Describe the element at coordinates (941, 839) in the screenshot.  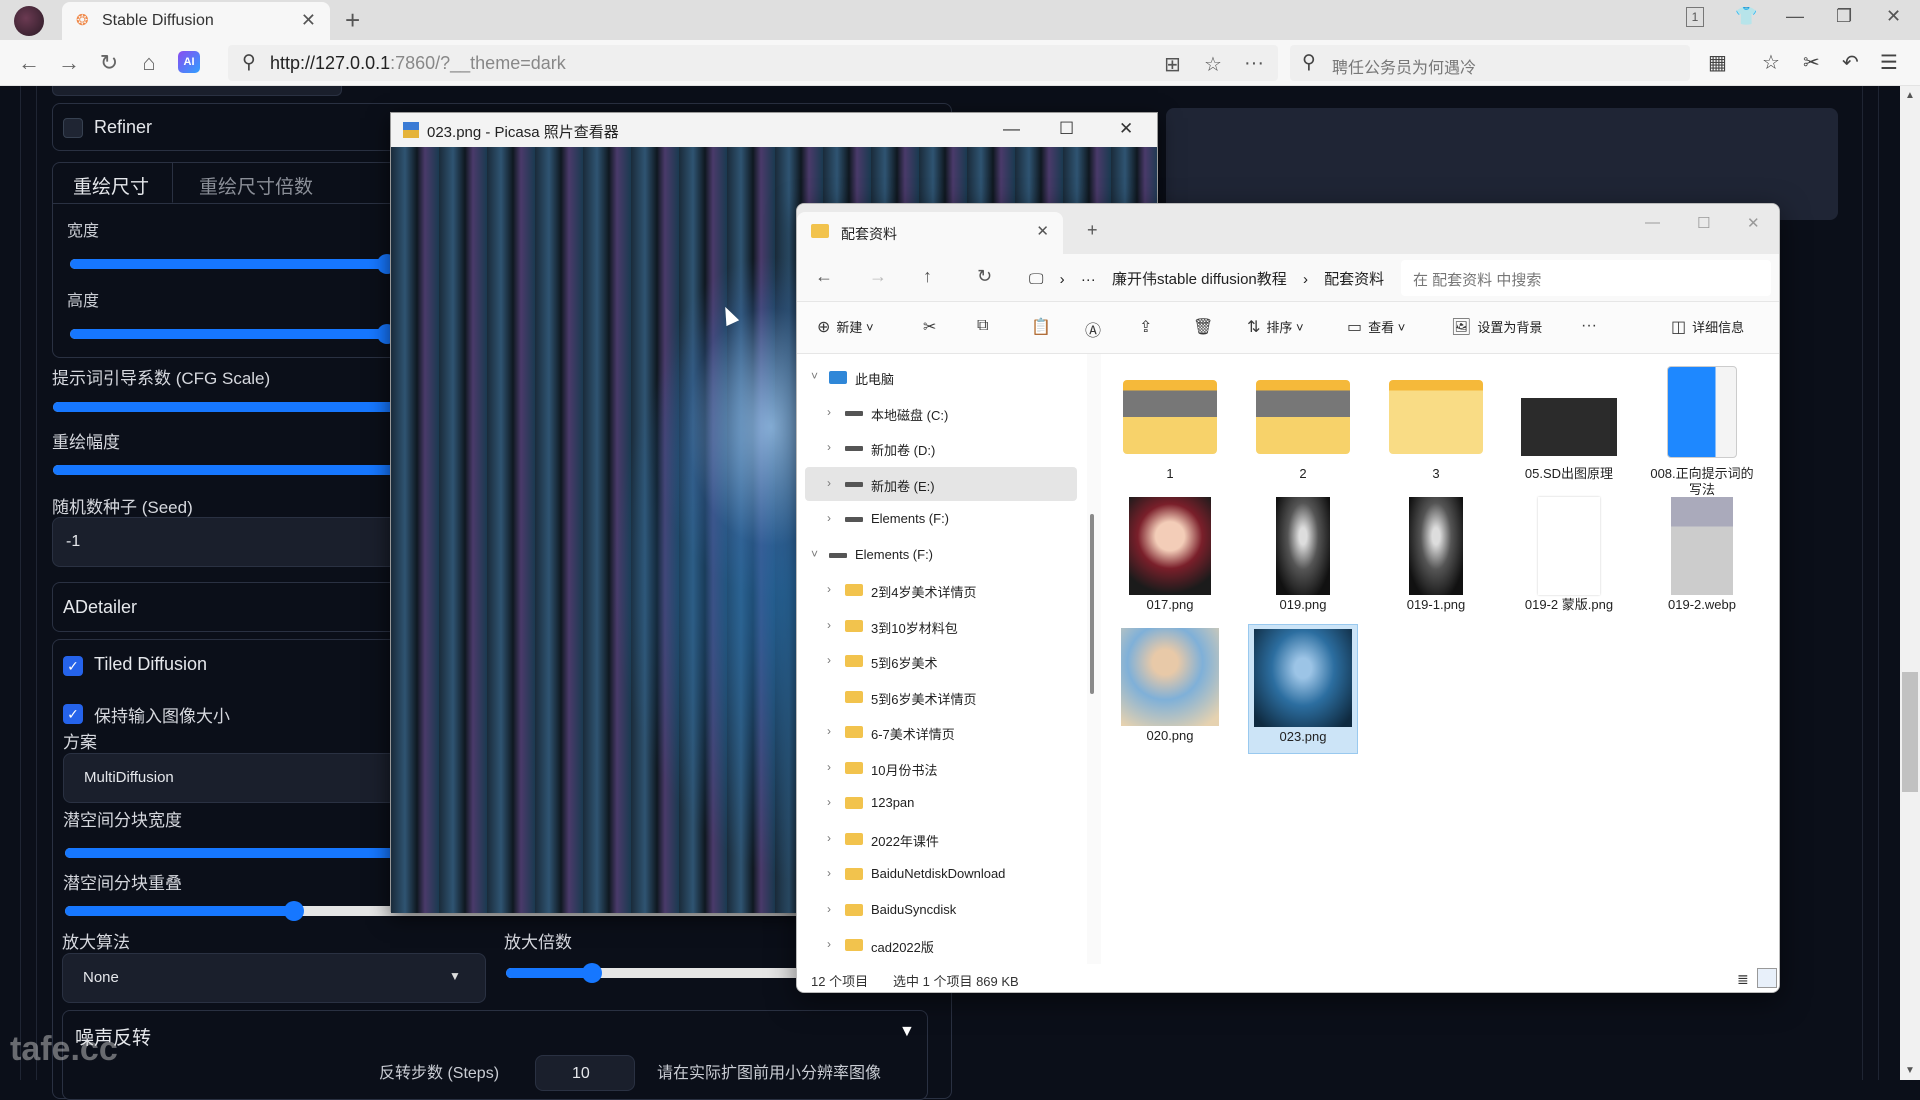
I see `tree-item: › 2022年课件` at that location.